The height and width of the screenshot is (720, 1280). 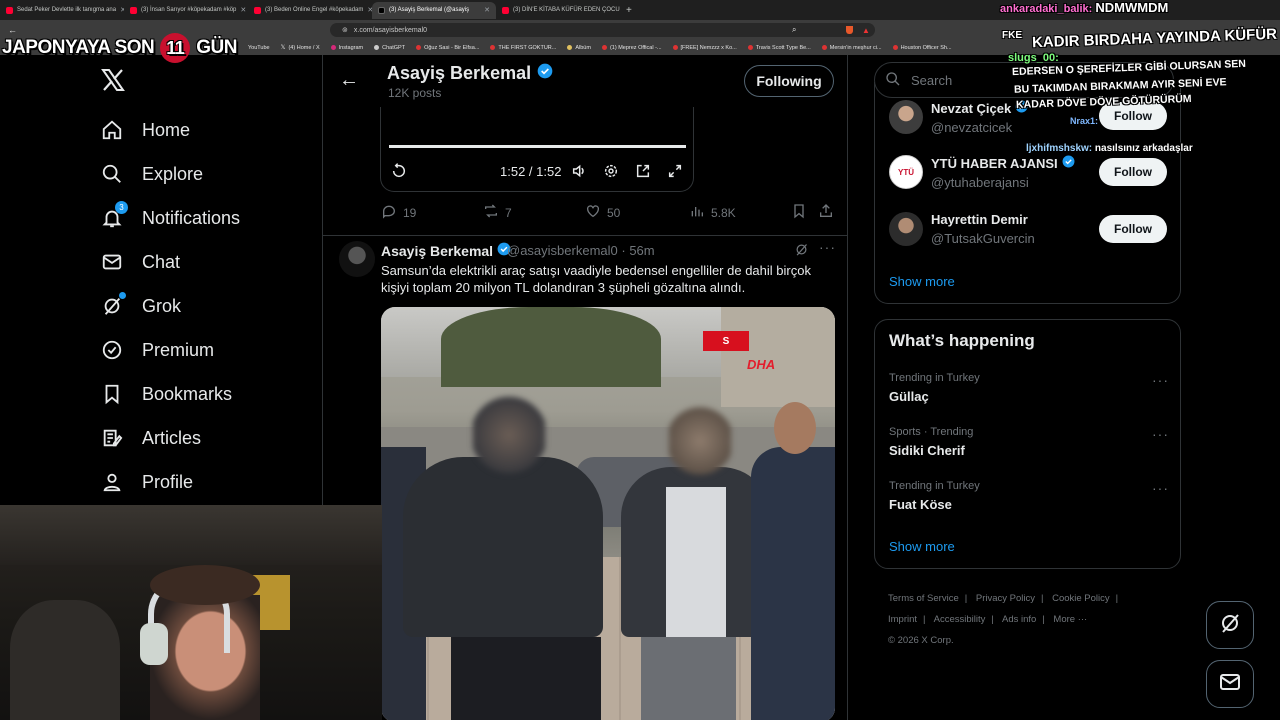 What do you see at coordinates (697, 212) in the screenshot?
I see `views-icon` at bounding box center [697, 212].